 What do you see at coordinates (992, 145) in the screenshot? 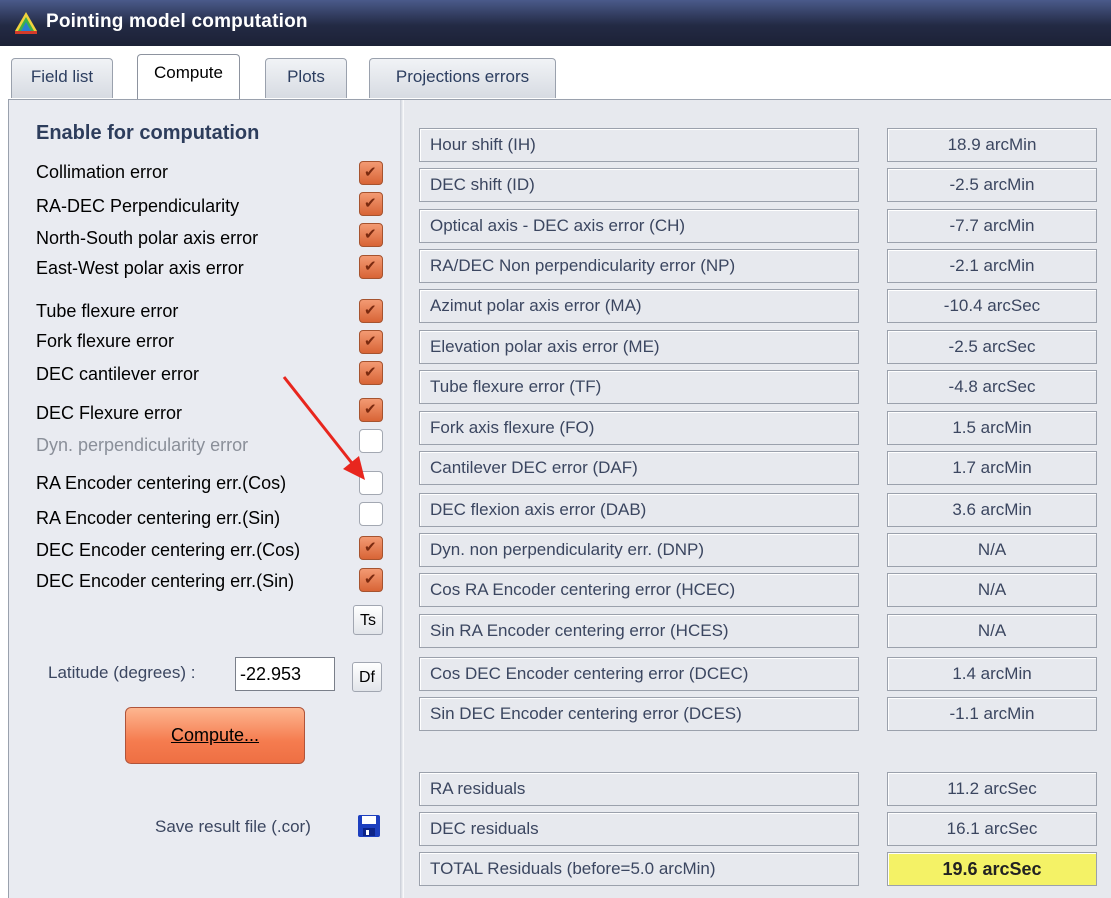
I see `result-value: 18.9 arcMin` at bounding box center [992, 145].